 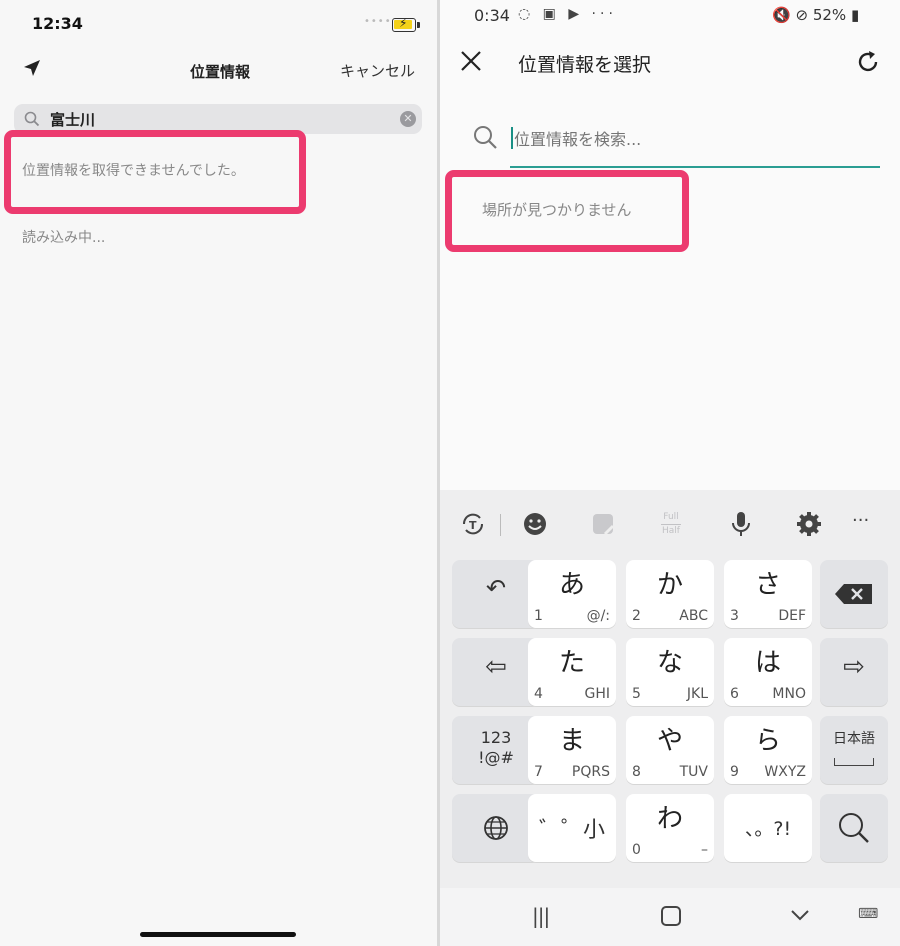 What do you see at coordinates (538, 616) in the screenshot?
I see `key-number: 1` at bounding box center [538, 616].